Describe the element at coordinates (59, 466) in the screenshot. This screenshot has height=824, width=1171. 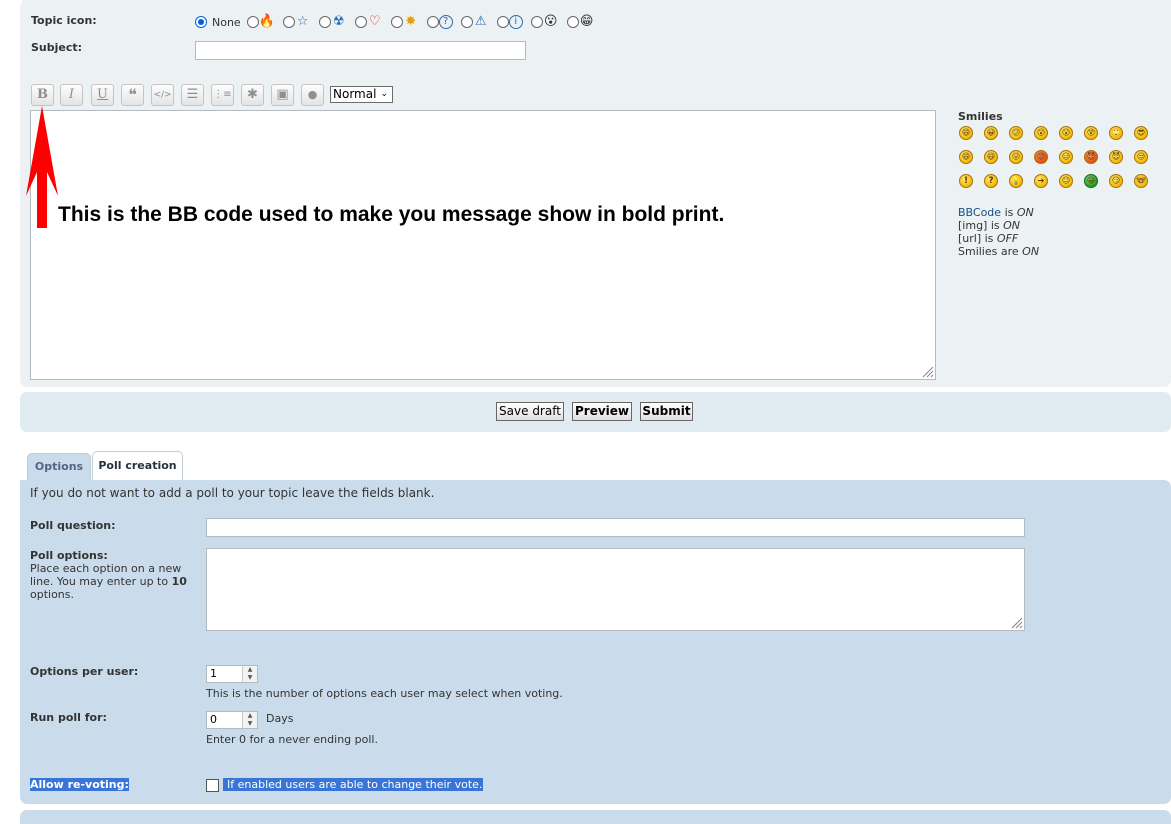
I see `tab-options: Options` at that location.